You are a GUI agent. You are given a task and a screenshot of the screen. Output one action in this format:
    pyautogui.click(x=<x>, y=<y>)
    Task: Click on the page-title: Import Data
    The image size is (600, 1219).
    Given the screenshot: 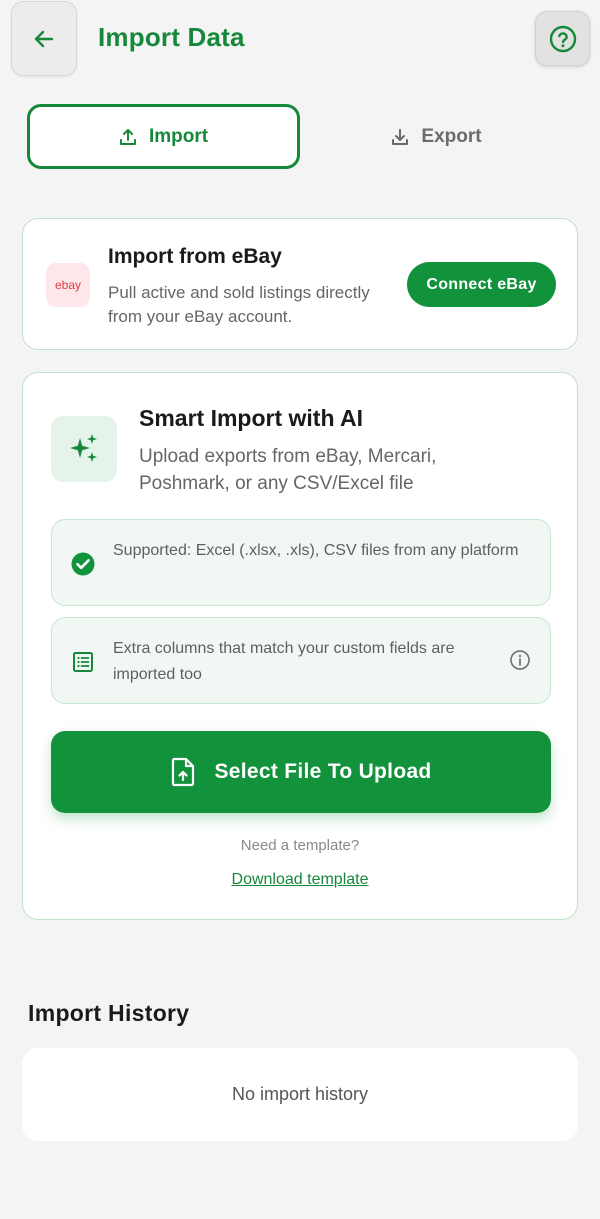 What is the action you would take?
    pyautogui.click(x=171, y=37)
    